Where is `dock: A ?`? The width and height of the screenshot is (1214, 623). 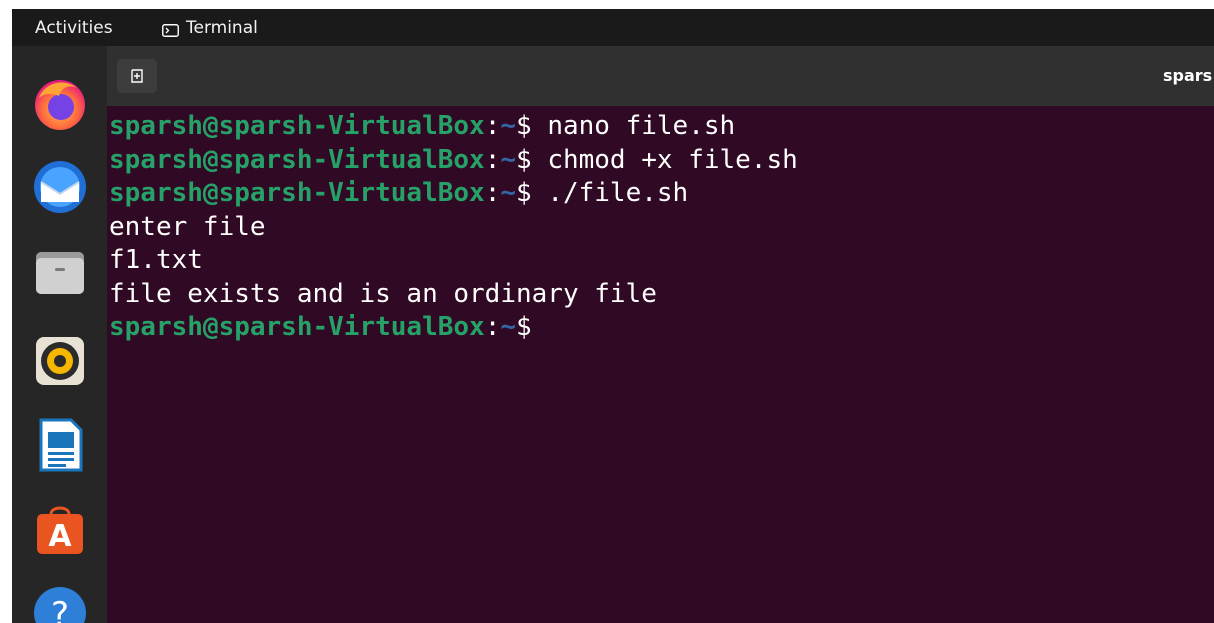 dock: A ? is located at coordinates (59, 334).